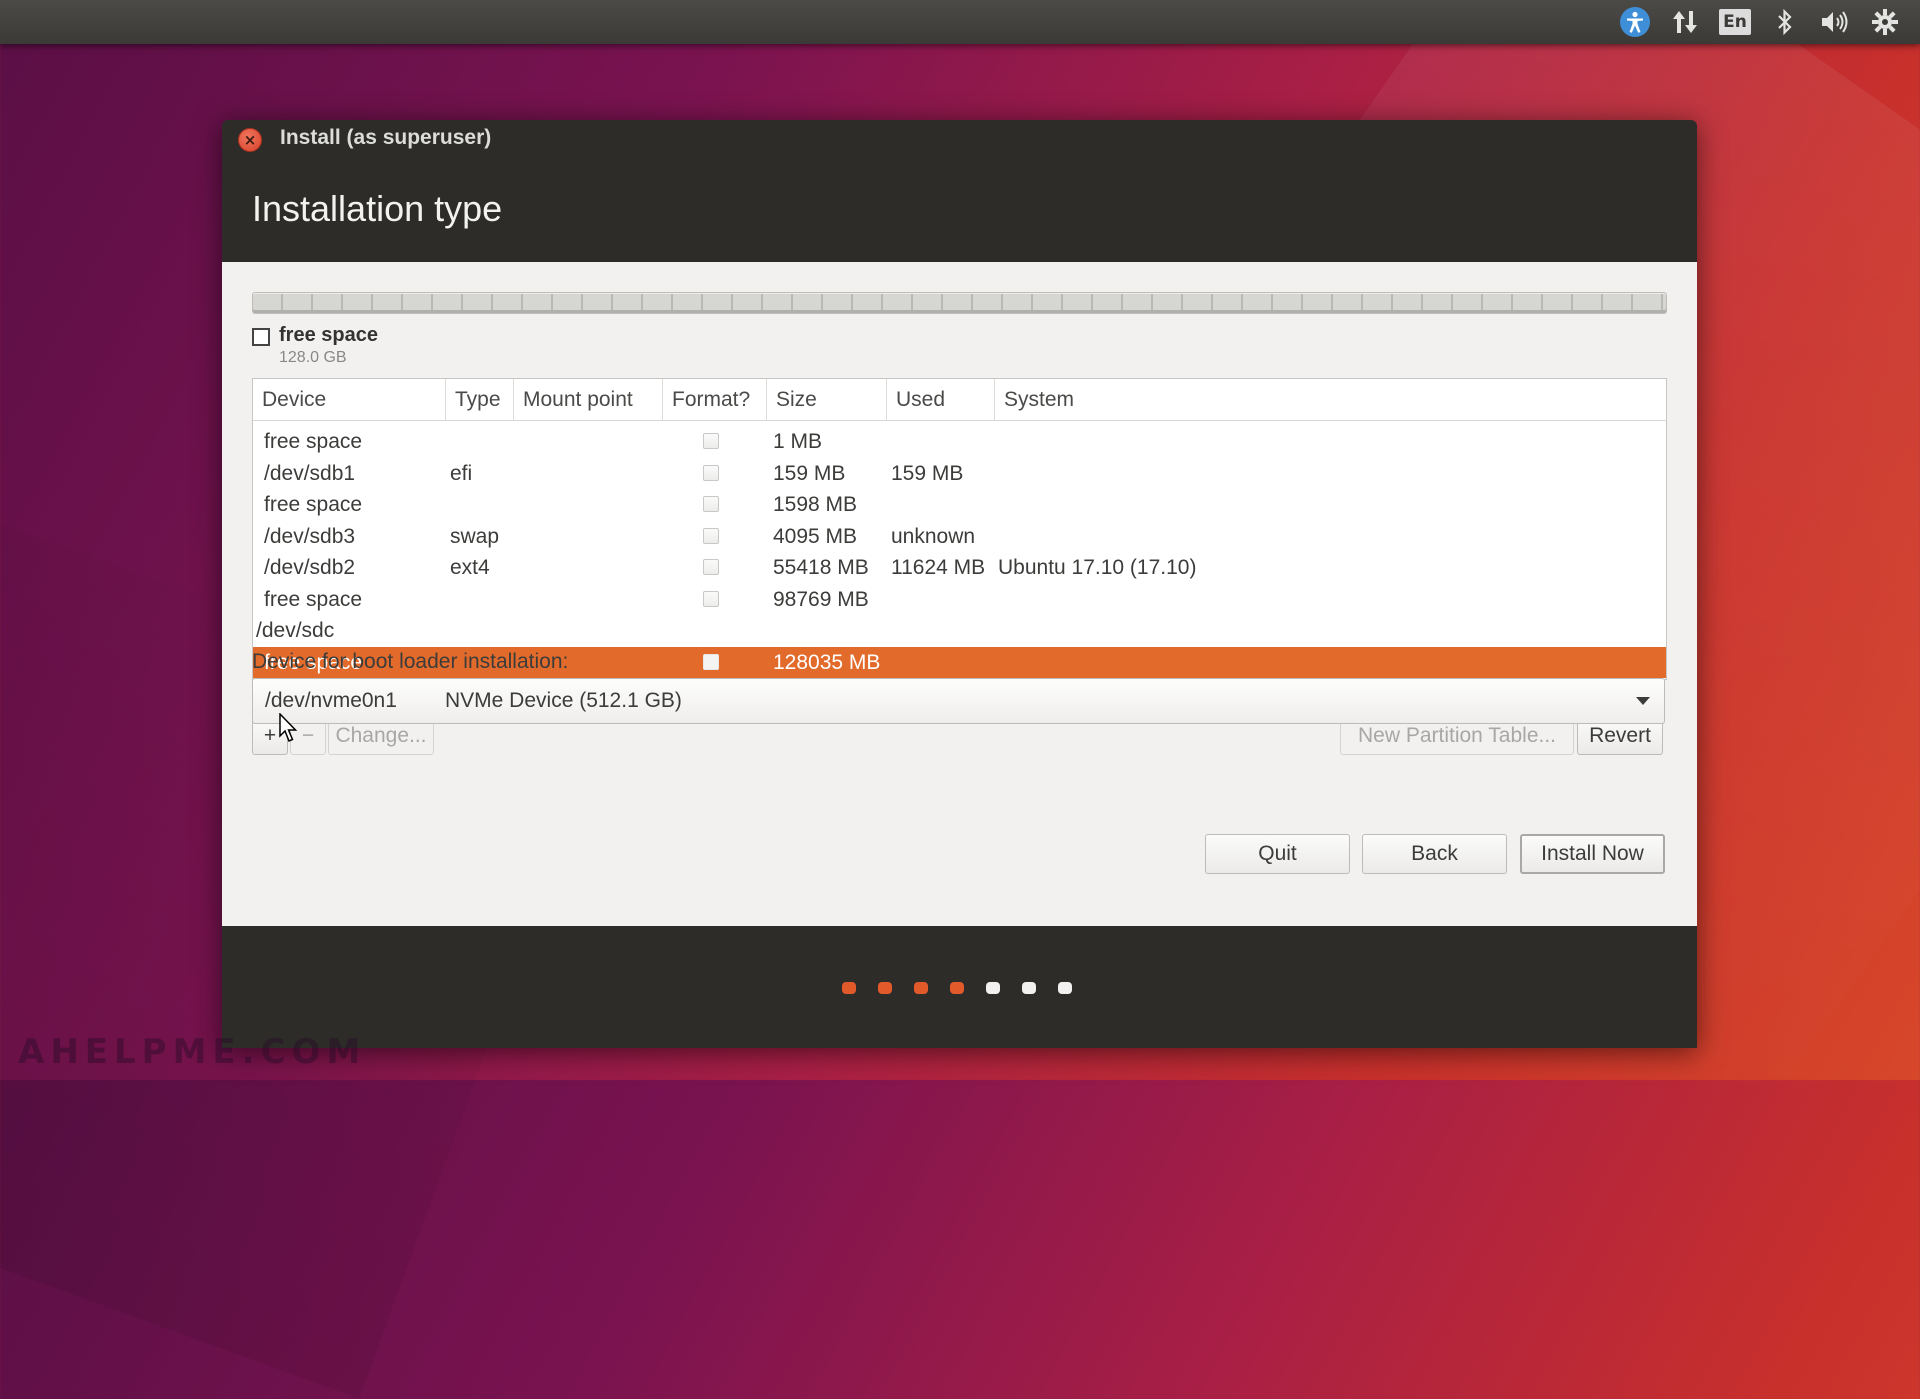 Image resolution: width=1920 pixels, height=1399 pixels. What do you see at coordinates (927, 473) in the screenshot?
I see `row-used: 159 MB` at bounding box center [927, 473].